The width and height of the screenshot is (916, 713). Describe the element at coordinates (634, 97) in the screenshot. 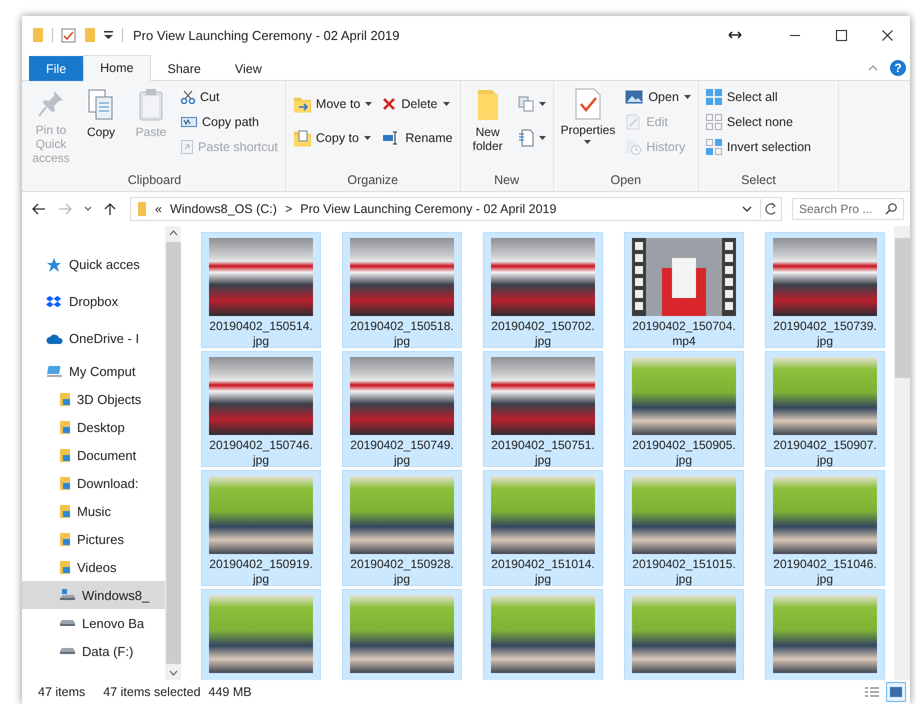

I see `picture-icon` at that location.